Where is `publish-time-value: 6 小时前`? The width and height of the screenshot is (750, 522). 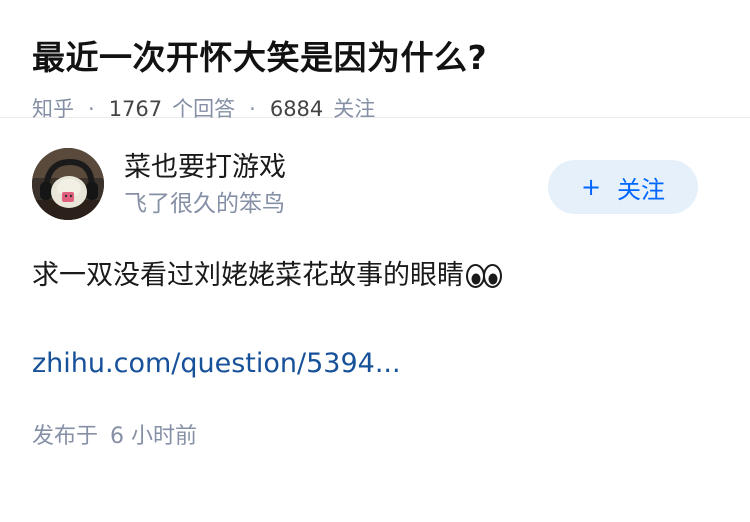
publish-time-value: 6 小时前 is located at coordinates (154, 436).